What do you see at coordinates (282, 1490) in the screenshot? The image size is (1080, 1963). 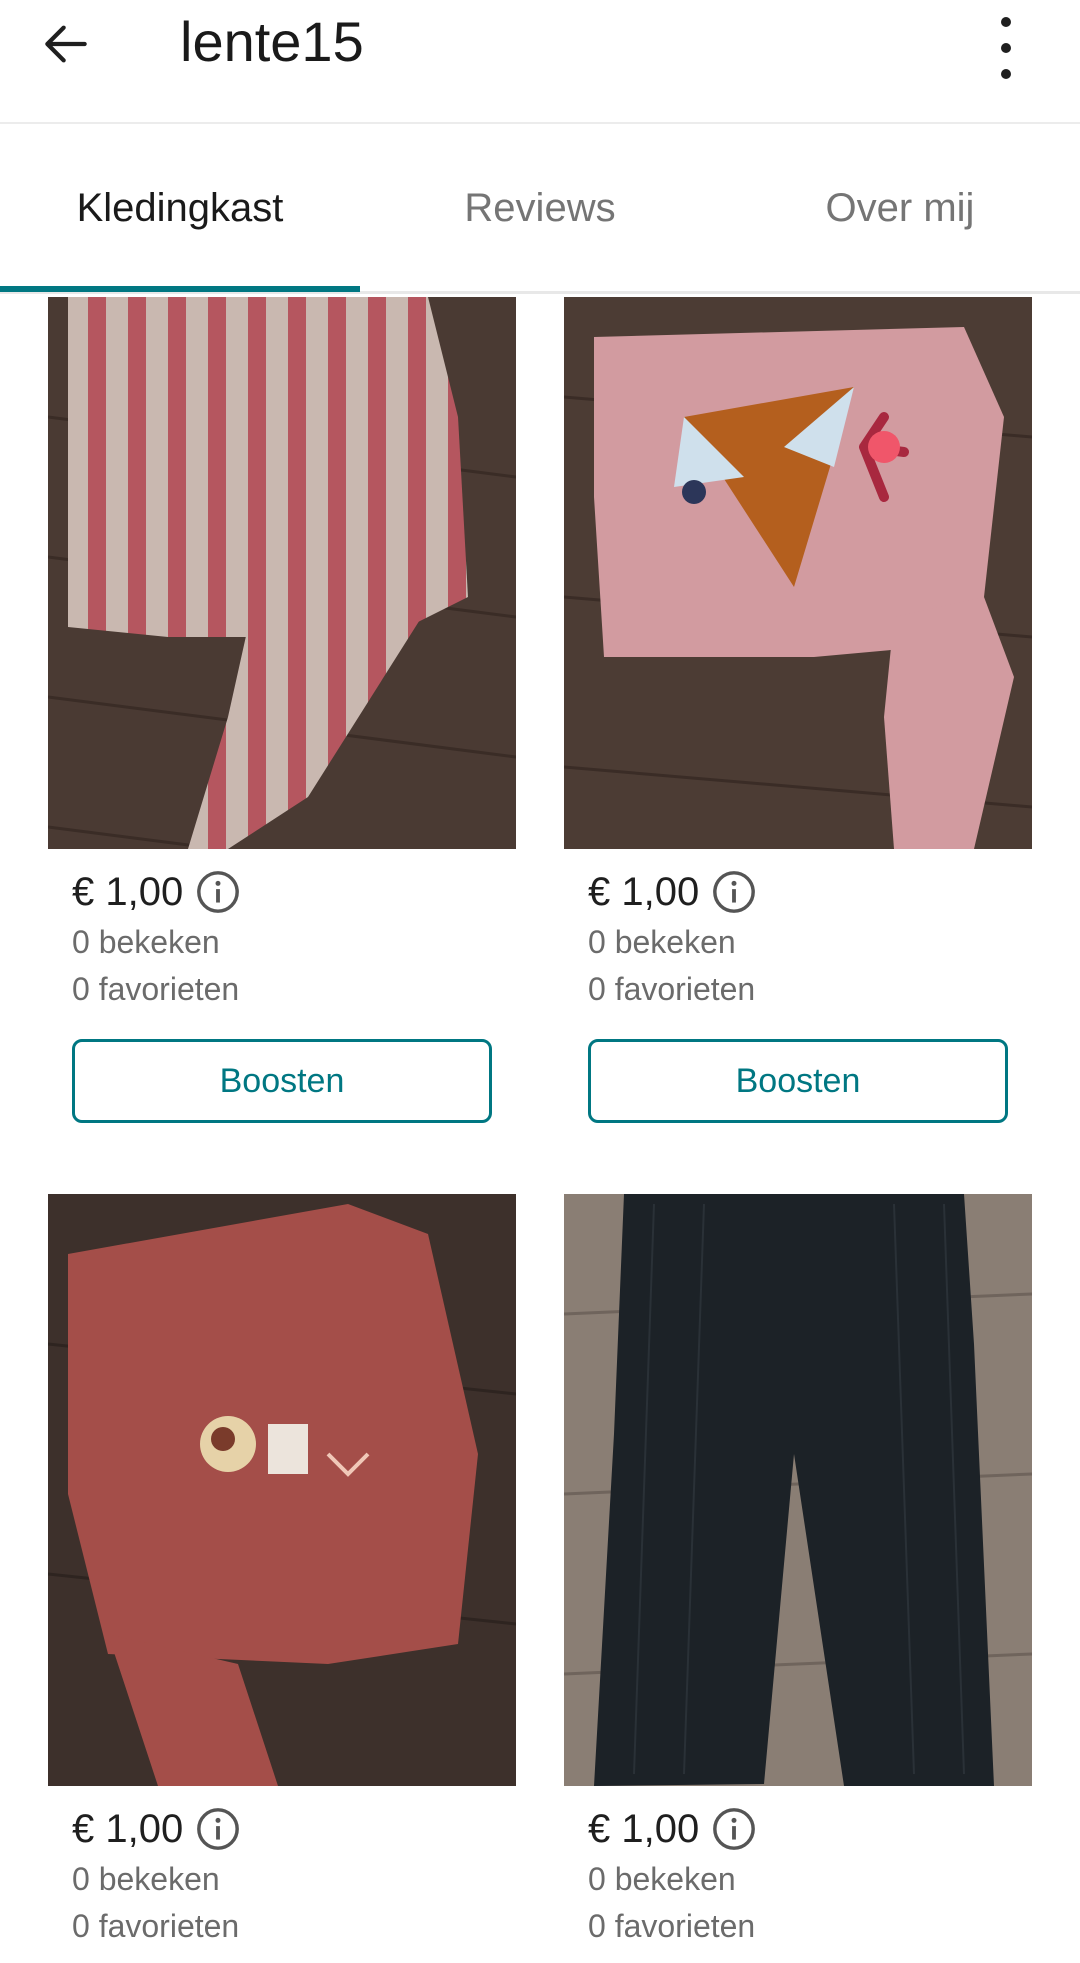 I see `item-photo-red-sweater` at bounding box center [282, 1490].